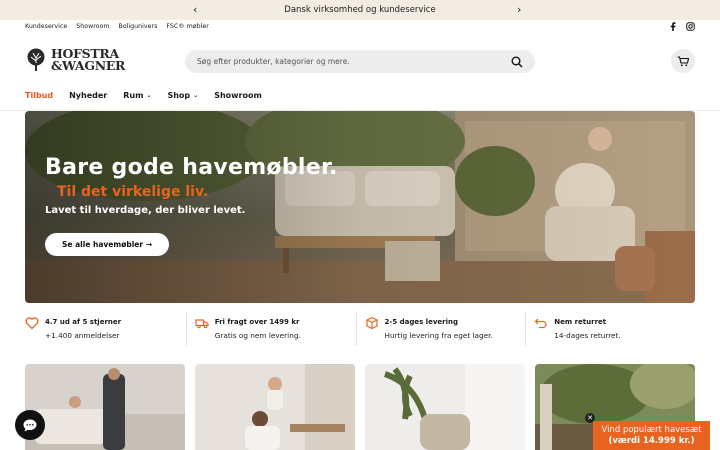  What do you see at coordinates (517, 62) in the screenshot?
I see `search-icon` at bounding box center [517, 62].